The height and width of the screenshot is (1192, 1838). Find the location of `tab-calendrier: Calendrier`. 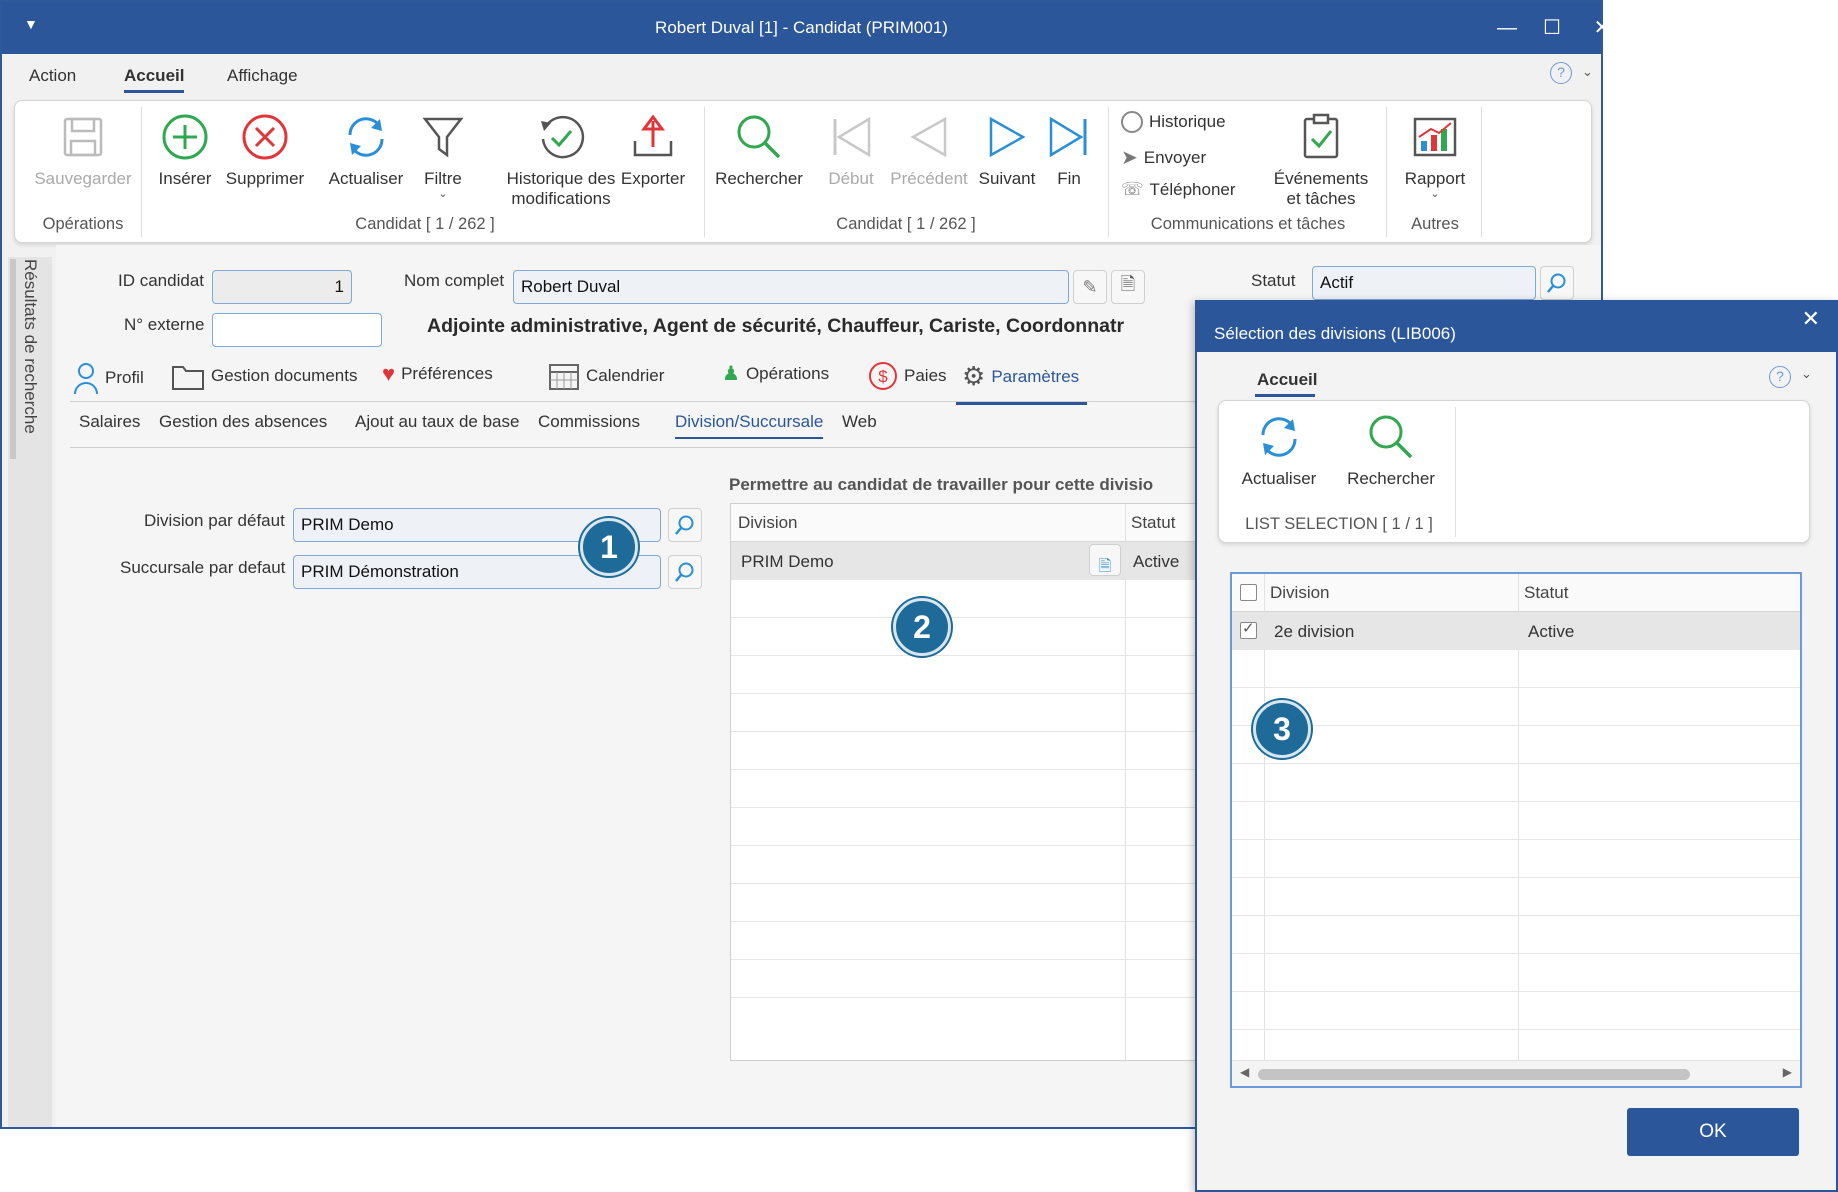

tab-calendrier: Calendrier is located at coordinates (606, 376).